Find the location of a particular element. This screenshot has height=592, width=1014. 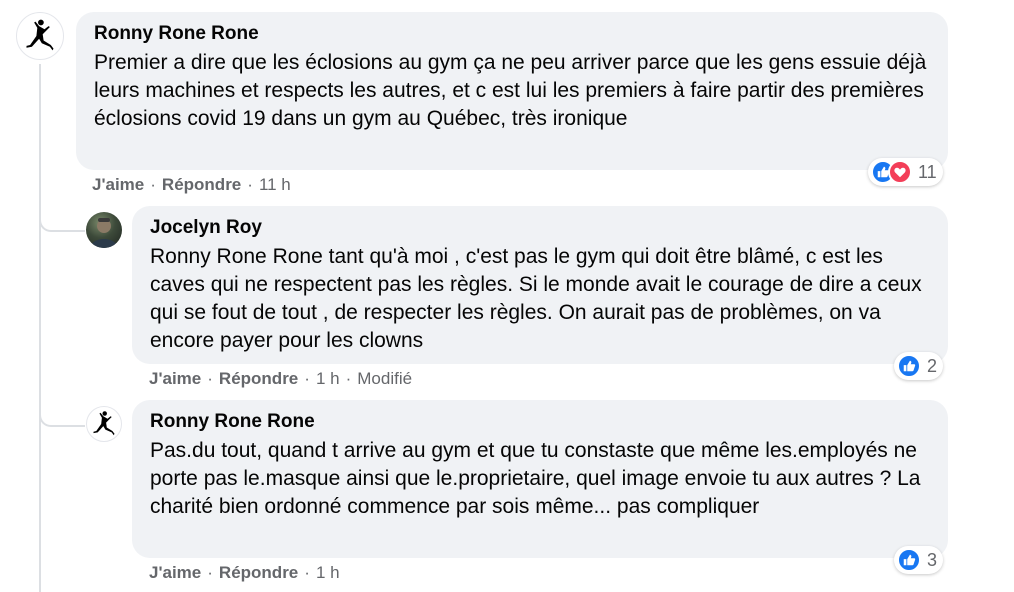

reaction-summary-2: 2 is located at coordinates (919, 366).